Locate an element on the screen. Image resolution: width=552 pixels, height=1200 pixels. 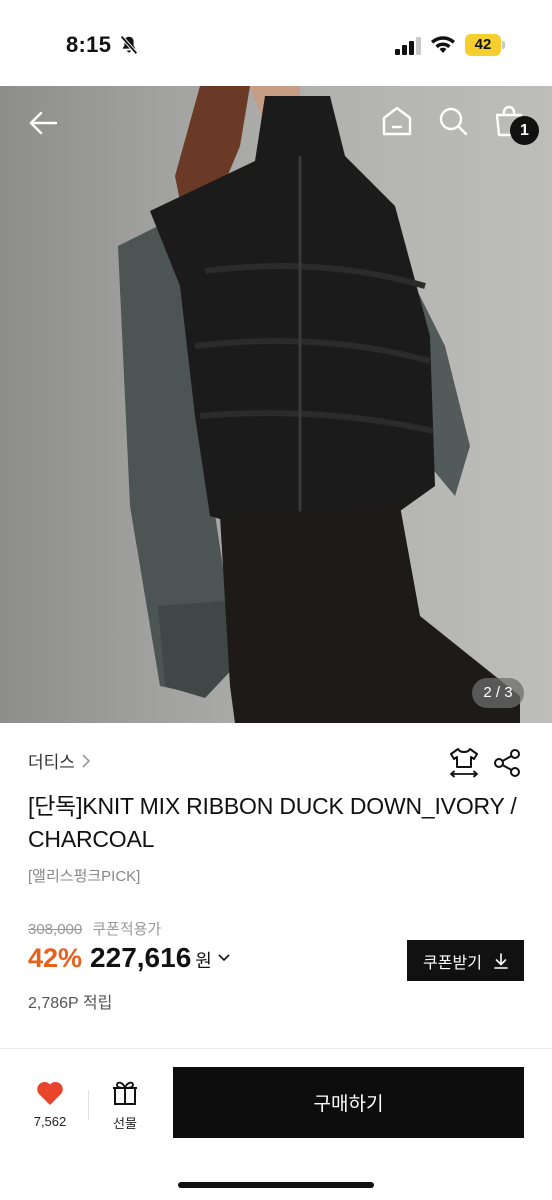
original-price: 308,000 is located at coordinates (55, 929).